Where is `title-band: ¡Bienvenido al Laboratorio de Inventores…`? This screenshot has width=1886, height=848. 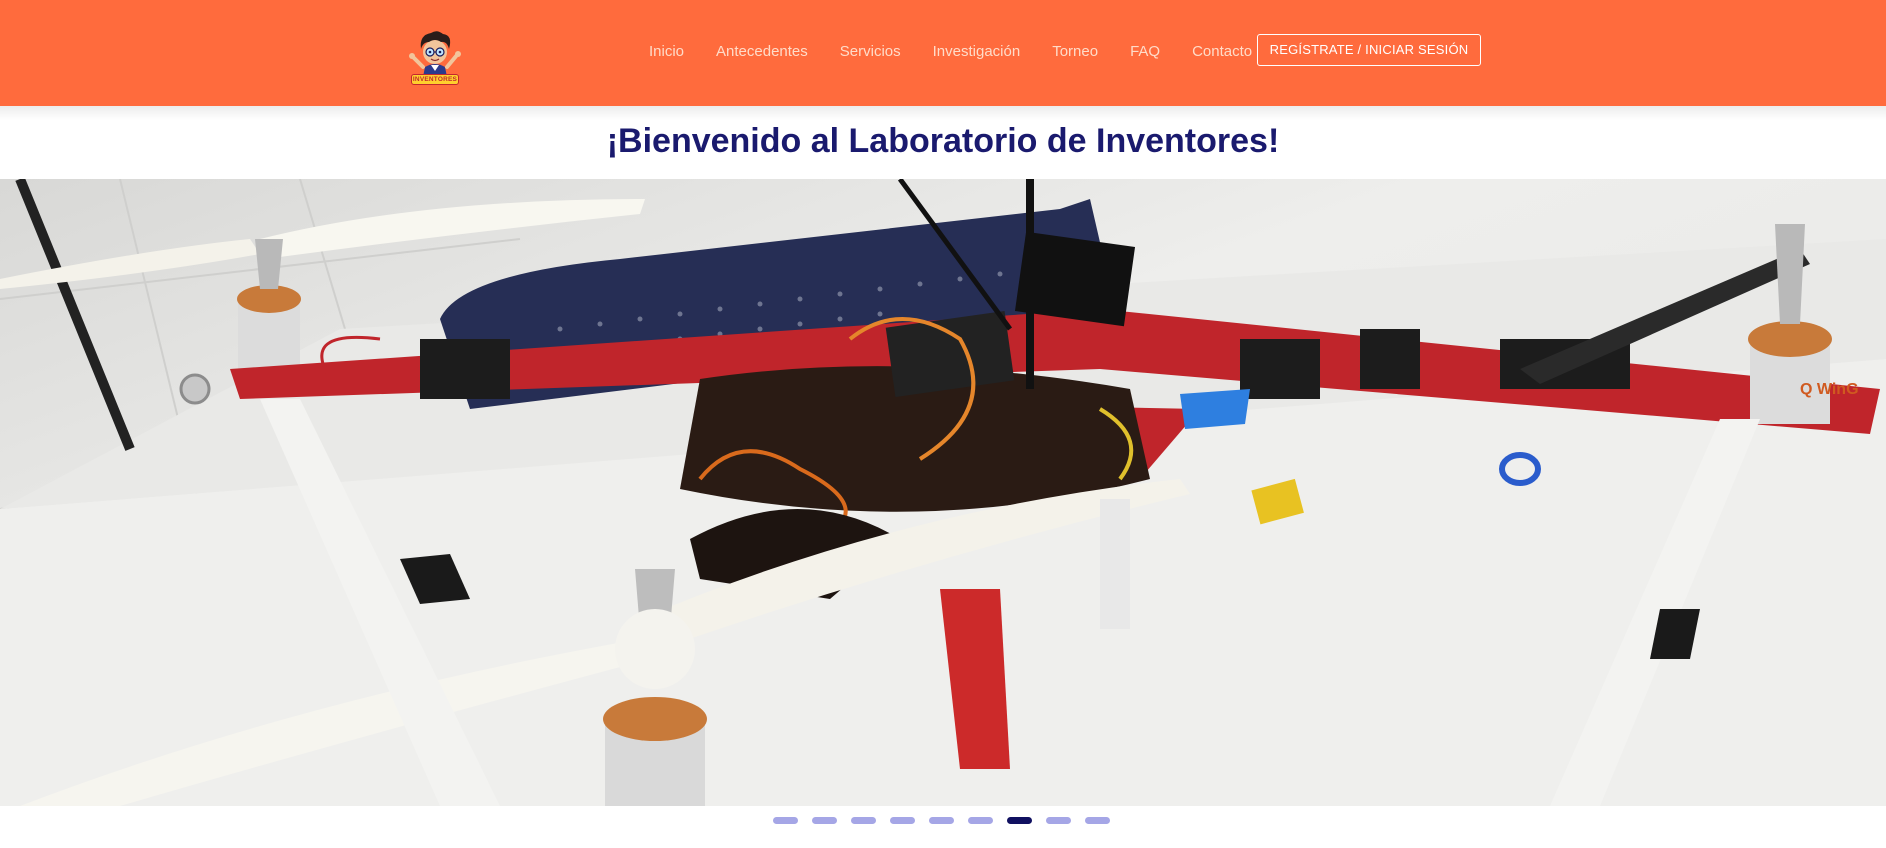 title-band: ¡Bienvenido al Laboratorio de Inventores… is located at coordinates (943, 142).